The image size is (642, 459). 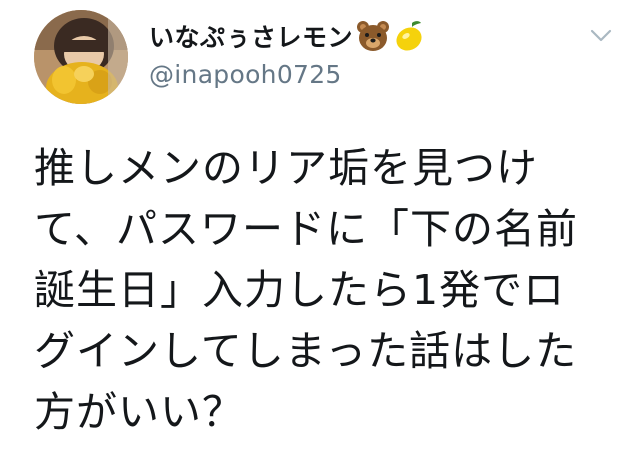 I want to click on user-names: いなぷぅさレモン @inapooh0725, so click(x=349, y=53).